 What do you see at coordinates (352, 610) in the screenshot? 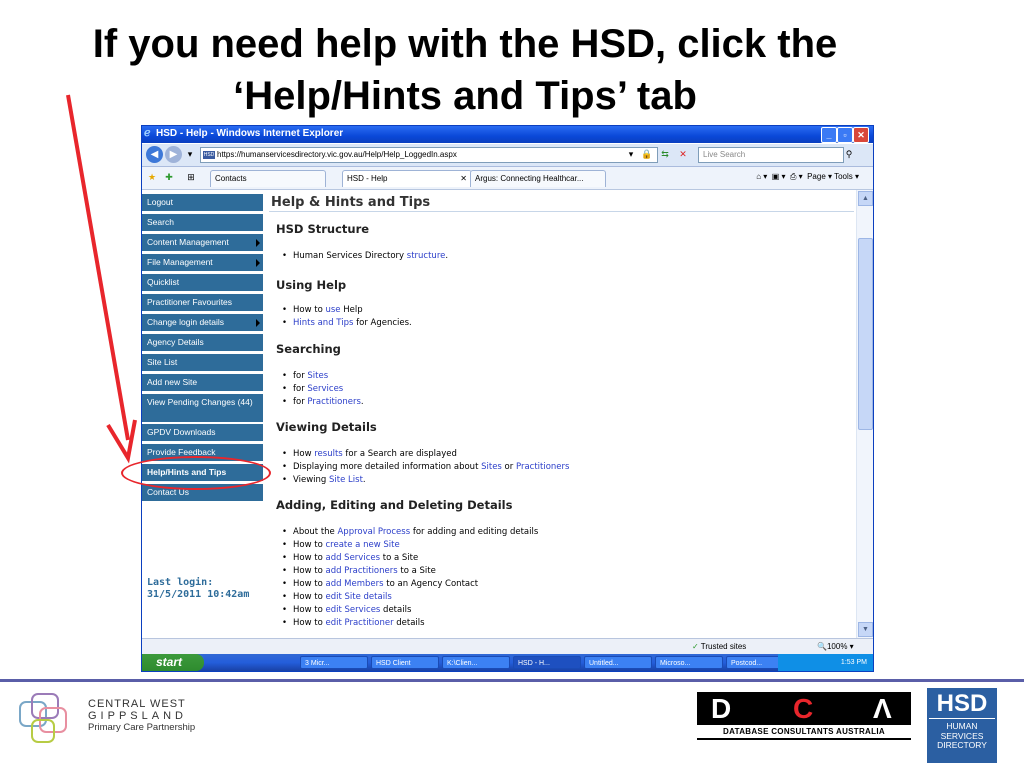
I see `help-link: edit Services` at bounding box center [352, 610].